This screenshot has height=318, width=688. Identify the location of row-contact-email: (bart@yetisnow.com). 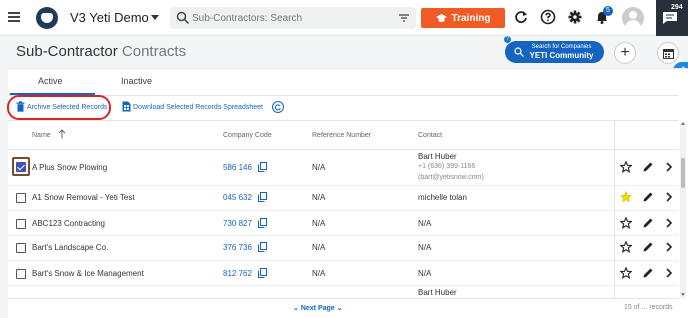
(451, 177).